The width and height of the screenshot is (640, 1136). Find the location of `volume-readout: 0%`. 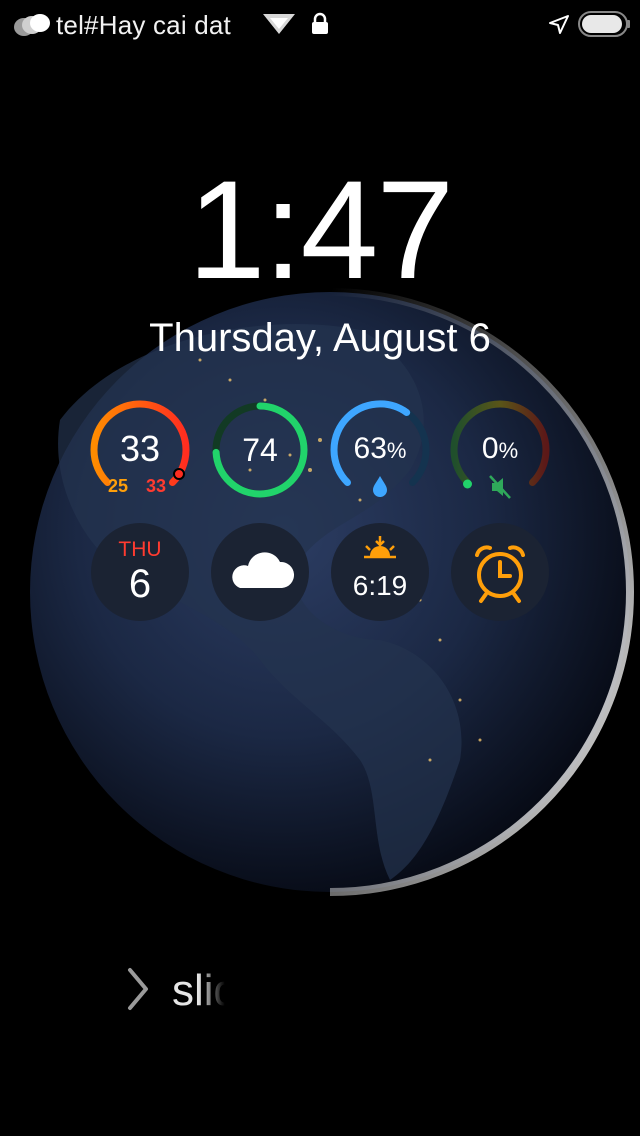

volume-readout: 0% is located at coordinates (500, 449).